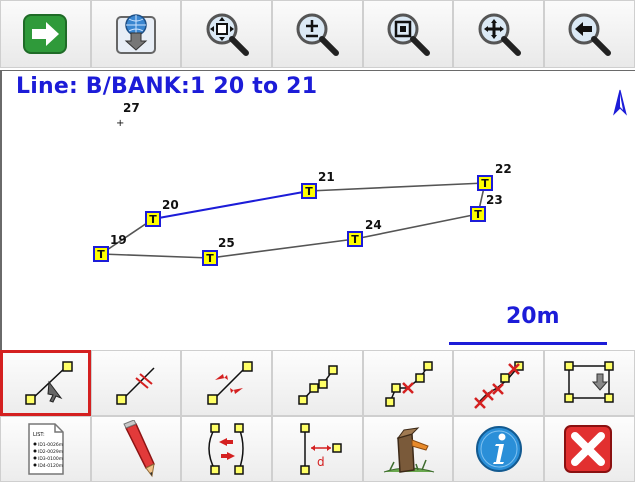  What do you see at coordinates (494, 200) in the screenshot?
I see `station-label: 23` at bounding box center [494, 200].